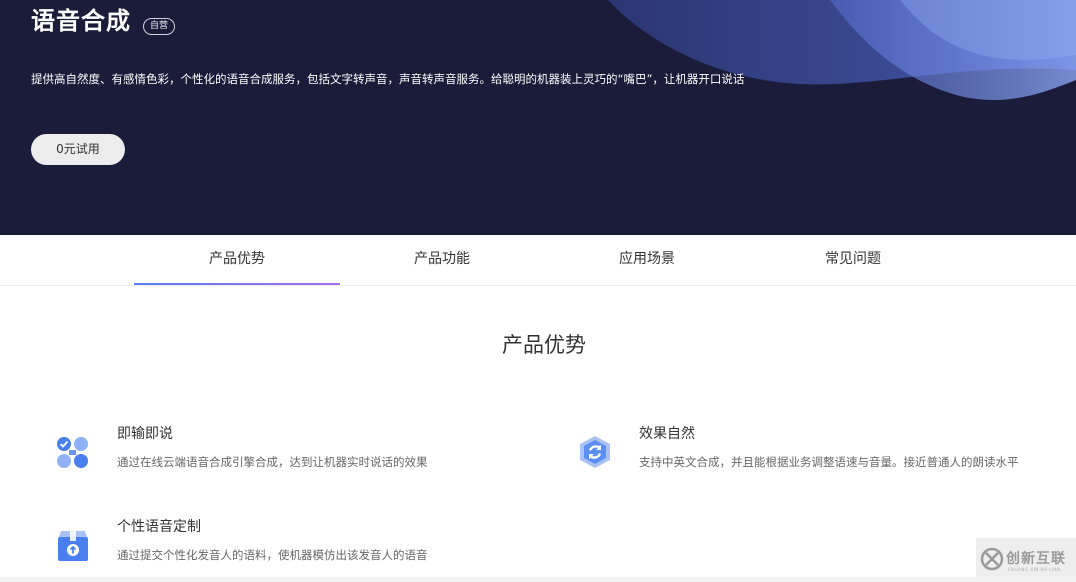  What do you see at coordinates (842, 50) in the screenshot?
I see `hero-wave-decoration` at bounding box center [842, 50].